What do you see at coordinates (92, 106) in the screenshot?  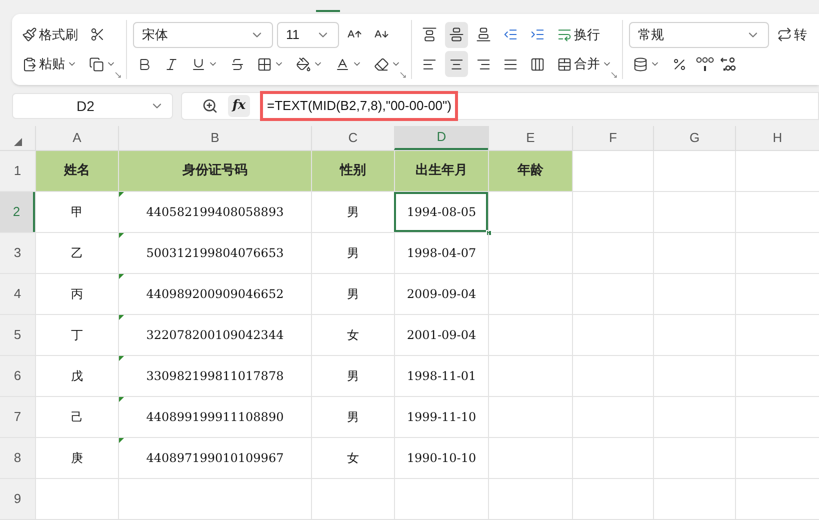 I see `name-box: D2` at bounding box center [92, 106].